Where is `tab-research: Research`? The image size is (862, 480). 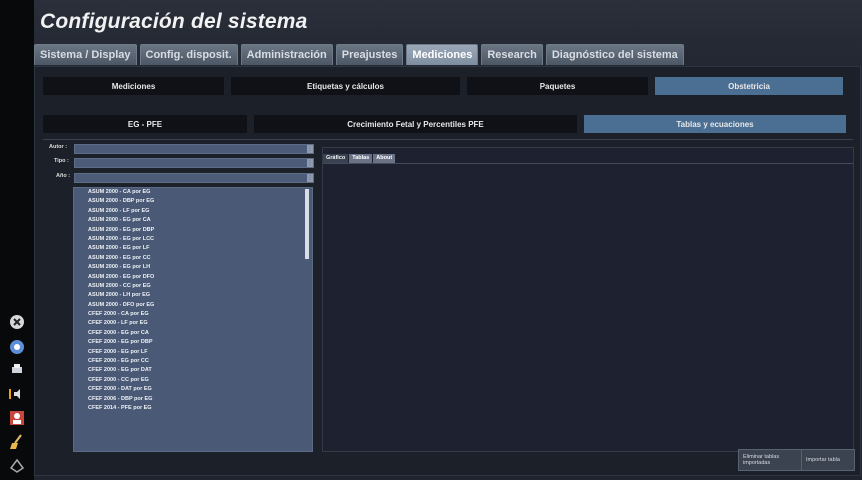 tab-research: Research is located at coordinates (512, 54).